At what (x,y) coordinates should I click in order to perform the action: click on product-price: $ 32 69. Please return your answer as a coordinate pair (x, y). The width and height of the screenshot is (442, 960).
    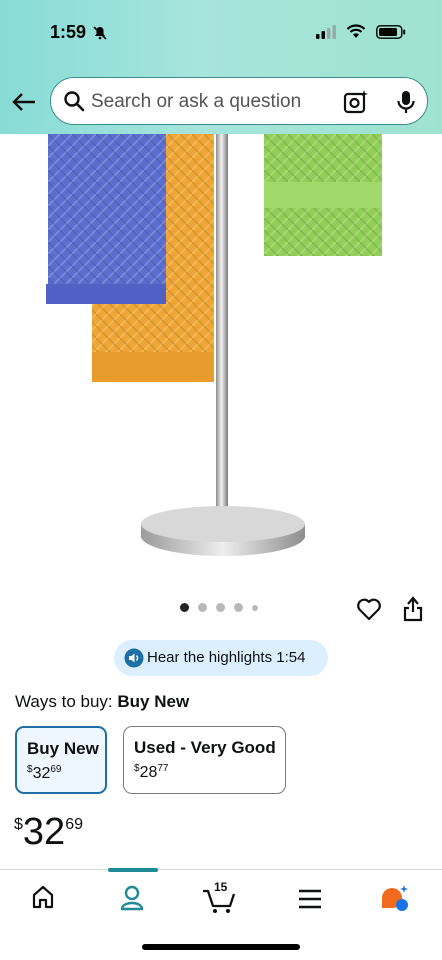
    Looking at the image, I should click on (48, 832).